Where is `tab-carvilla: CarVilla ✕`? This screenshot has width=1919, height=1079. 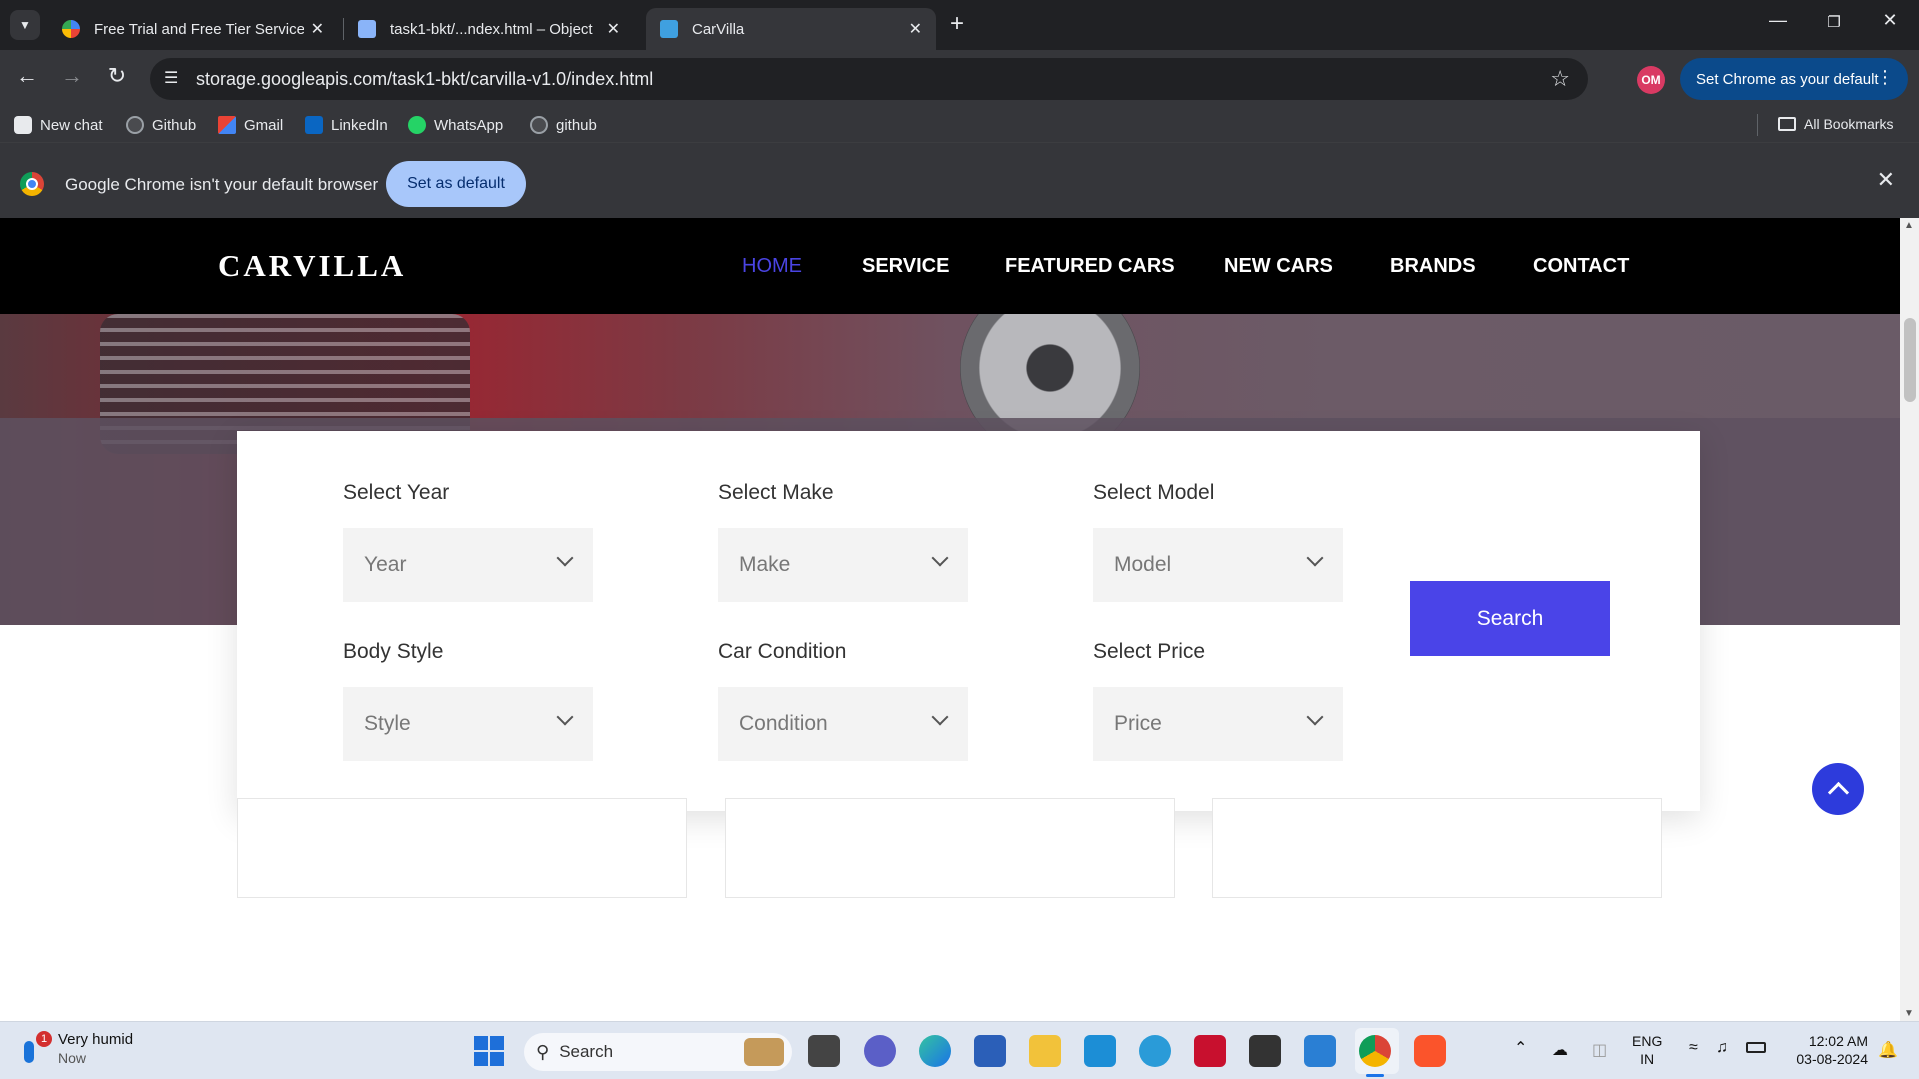 tab-carvilla: CarVilla ✕ is located at coordinates (791, 29).